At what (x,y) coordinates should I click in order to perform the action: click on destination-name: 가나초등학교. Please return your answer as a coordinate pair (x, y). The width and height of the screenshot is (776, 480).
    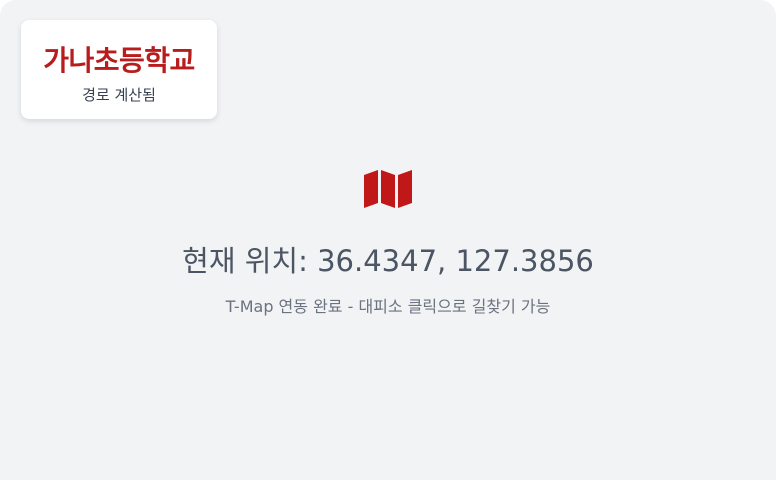
    Looking at the image, I should click on (119, 60).